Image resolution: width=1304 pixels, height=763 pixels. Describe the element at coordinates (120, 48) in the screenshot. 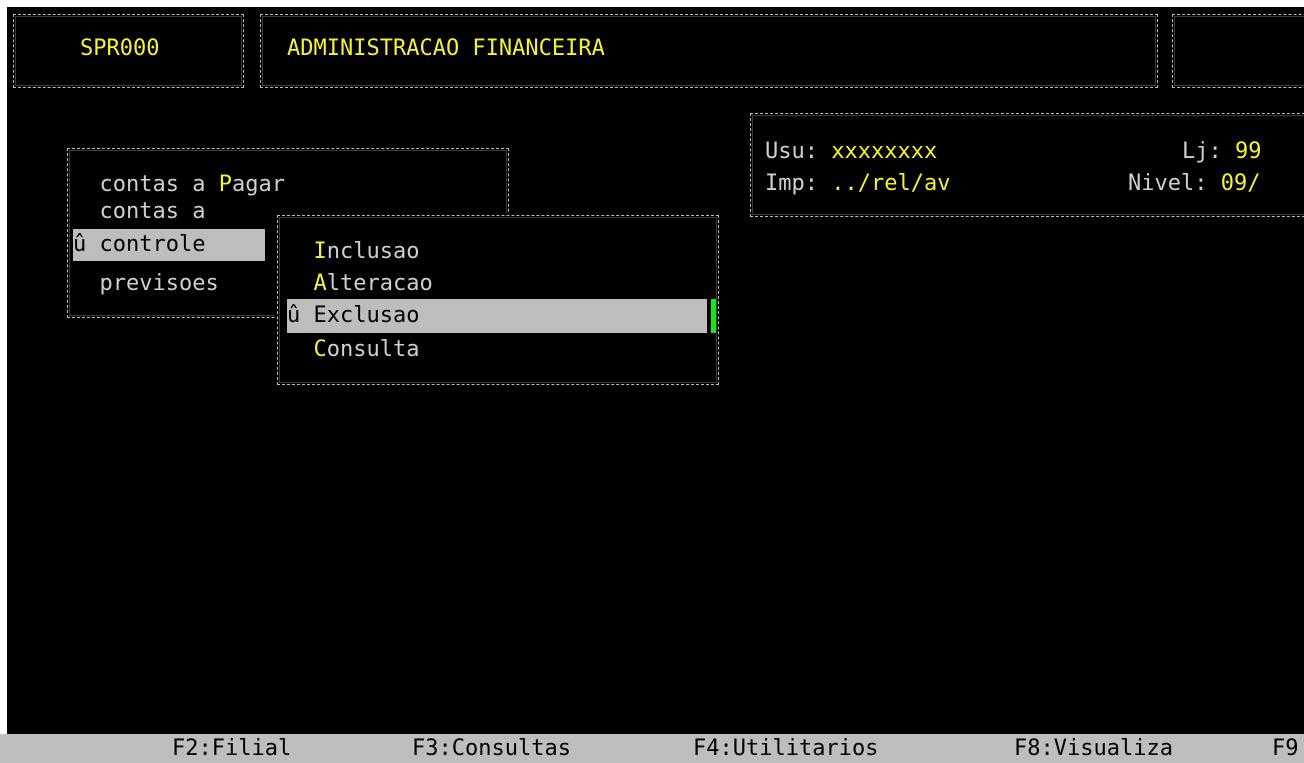

I see `program-code: SPR000` at that location.